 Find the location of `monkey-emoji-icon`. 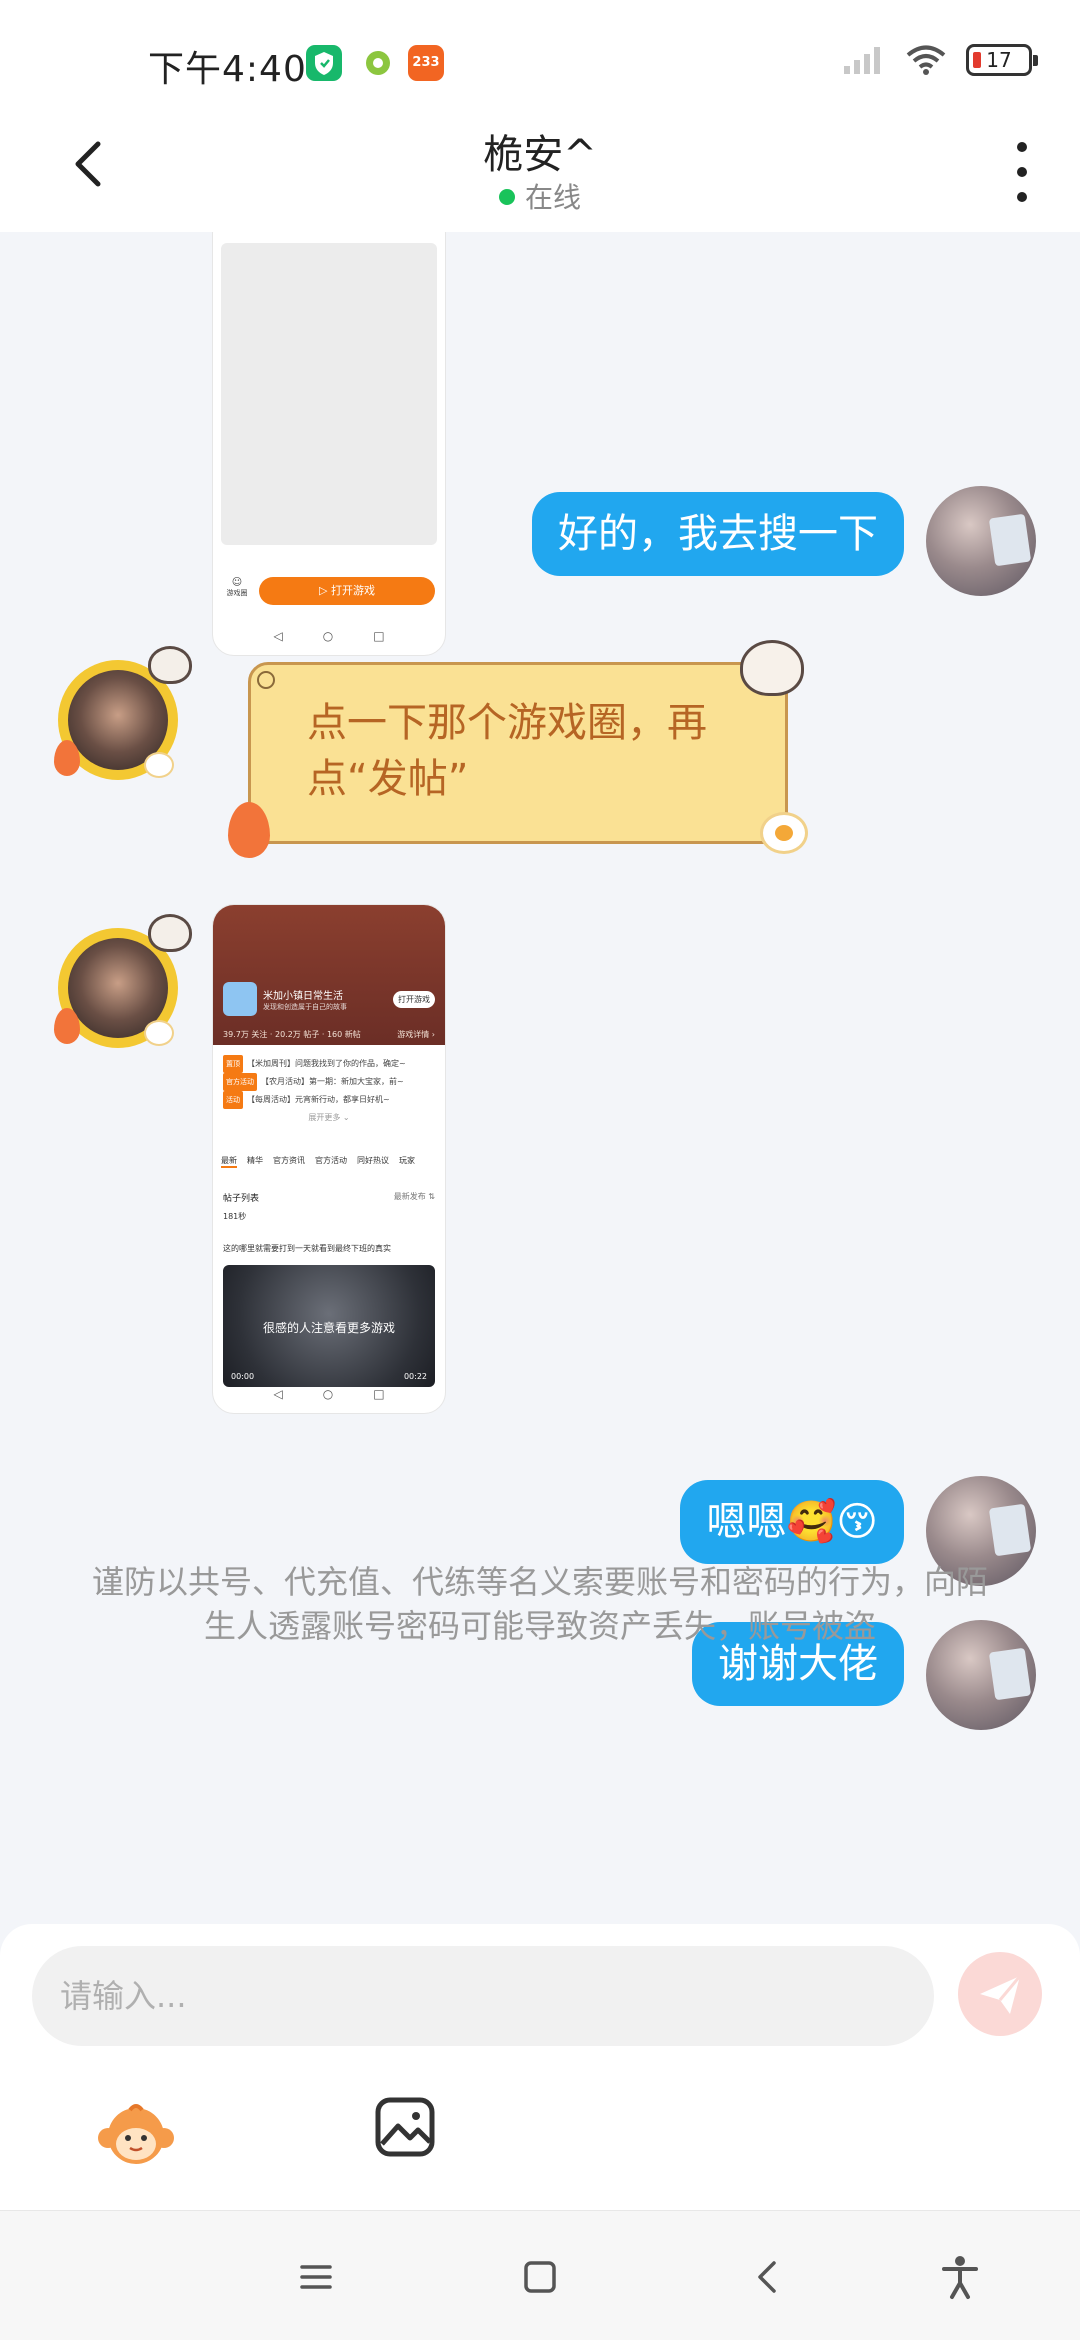

monkey-emoji-icon is located at coordinates (136, 2134).